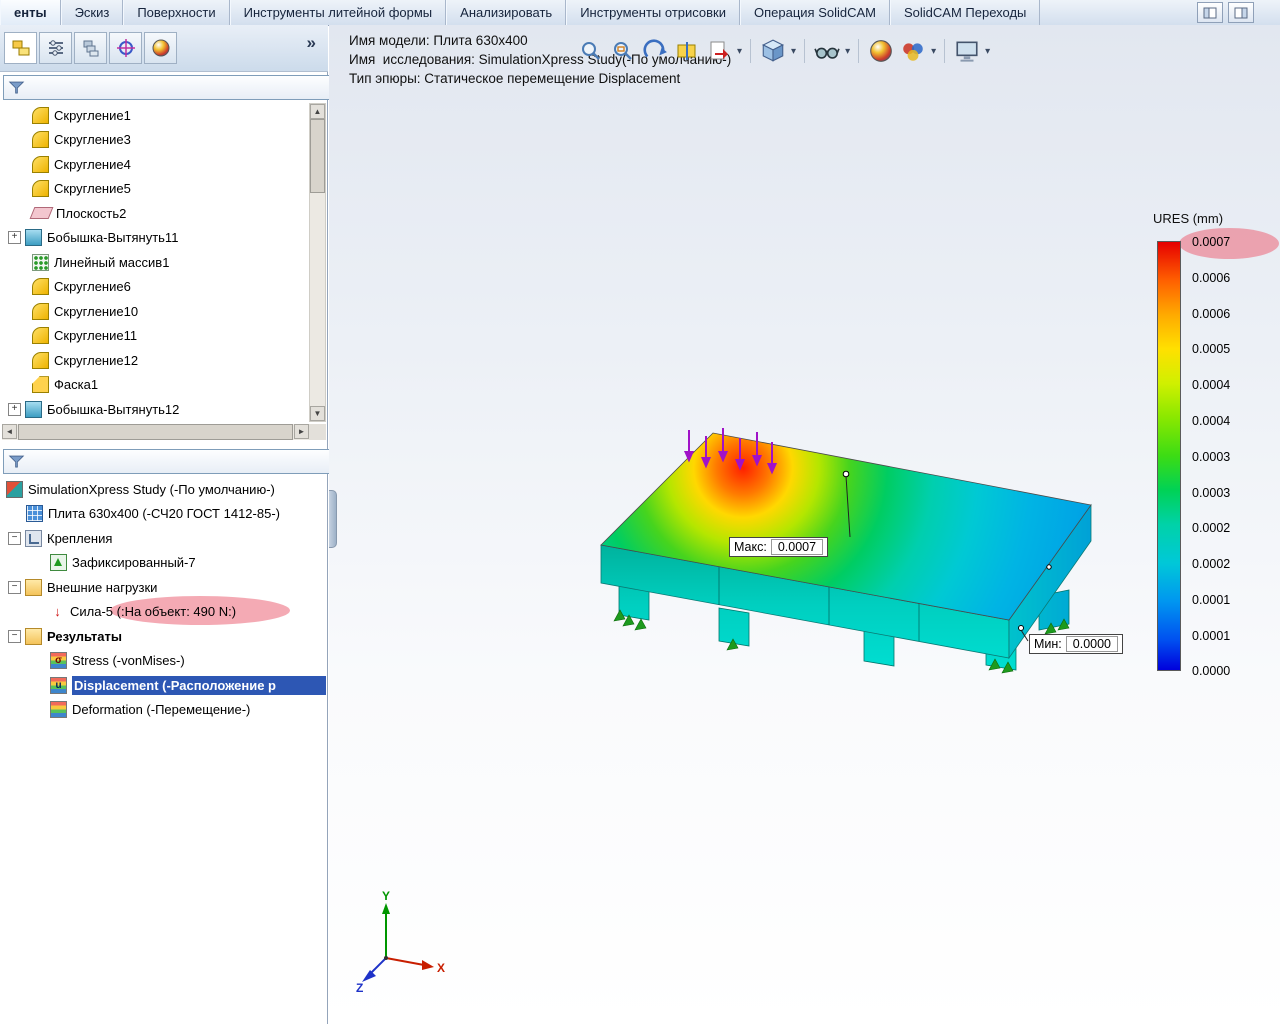 The width and height of the screenshot is (1280, 1024). Describe the element at coordinates (20, 48) in the screenshot. I see `feature-manager-tab-icon` at that location.